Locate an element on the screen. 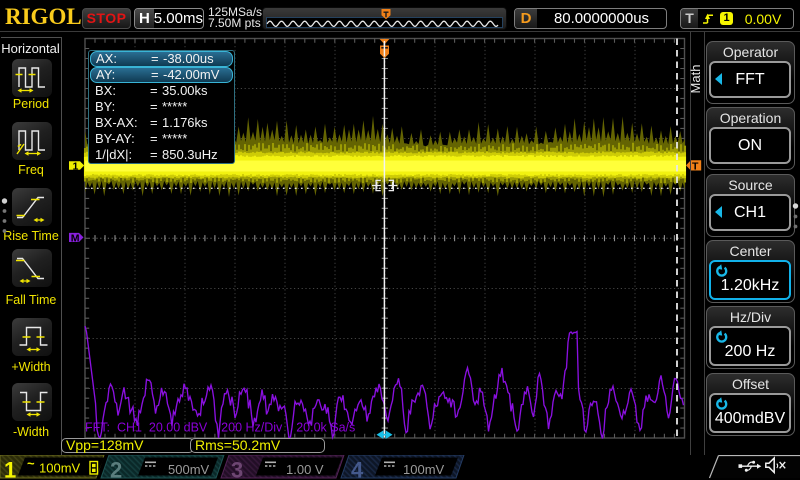 This screenshot has height=480, width=800. svg-text: 2 is located at coordinates (116, 469).